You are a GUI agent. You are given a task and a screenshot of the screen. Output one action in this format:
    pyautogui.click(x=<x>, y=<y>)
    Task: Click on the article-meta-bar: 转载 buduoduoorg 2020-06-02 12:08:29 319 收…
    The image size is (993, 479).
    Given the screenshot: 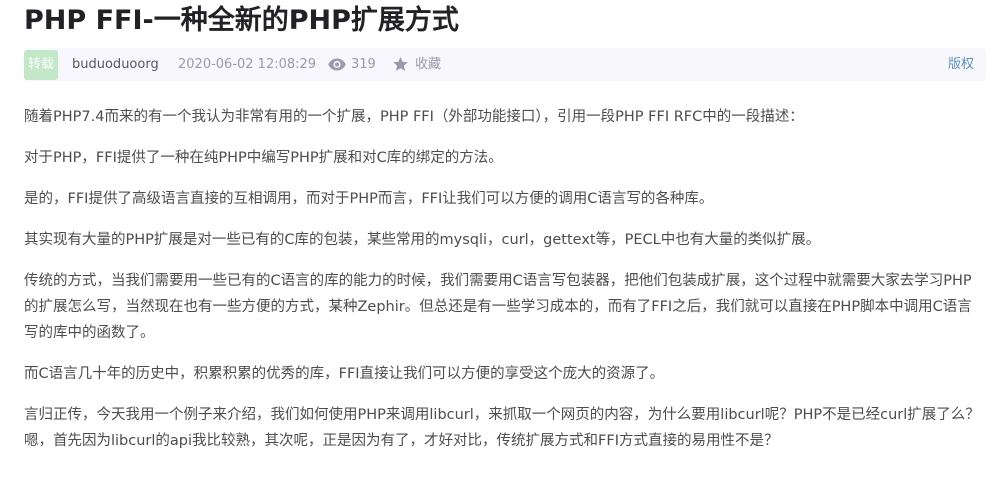 What is the action you would take?
    pyautogui.click(x=505, y=64)
    